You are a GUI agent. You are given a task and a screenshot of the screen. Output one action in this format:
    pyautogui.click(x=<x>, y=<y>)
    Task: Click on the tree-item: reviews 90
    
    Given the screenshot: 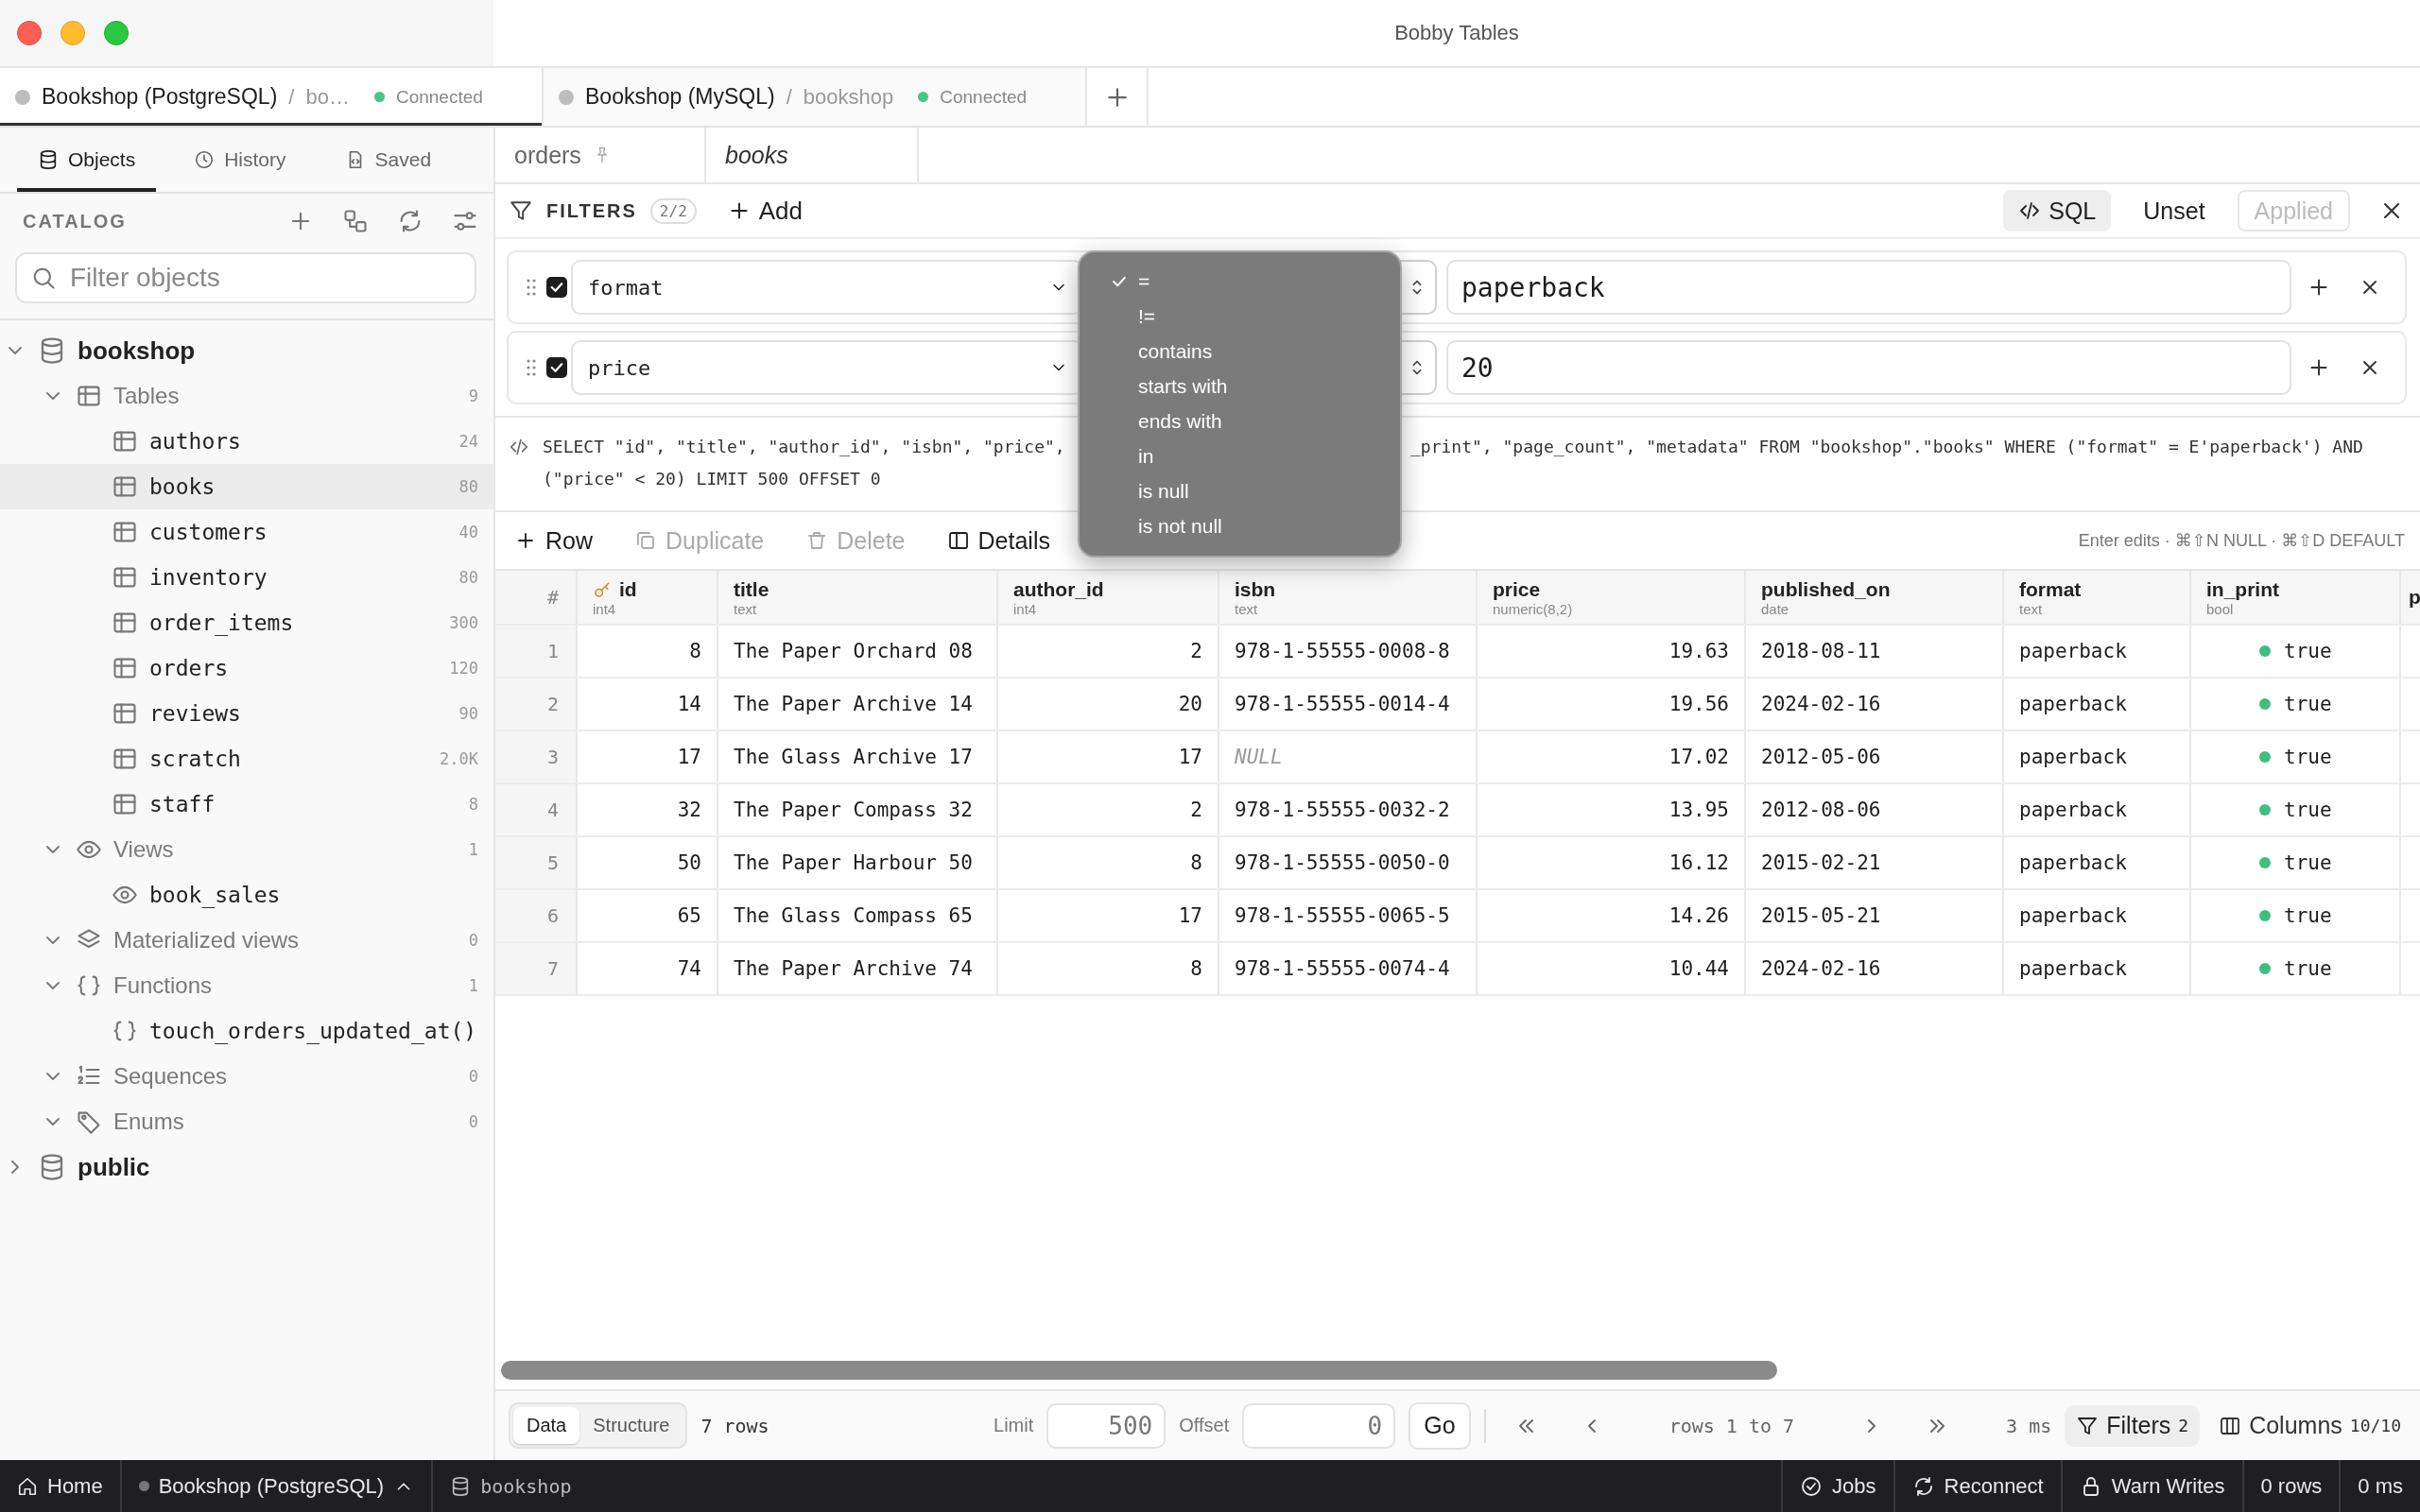 What is the action you would take?
    pyautogui.click(x=247, y=713)
    